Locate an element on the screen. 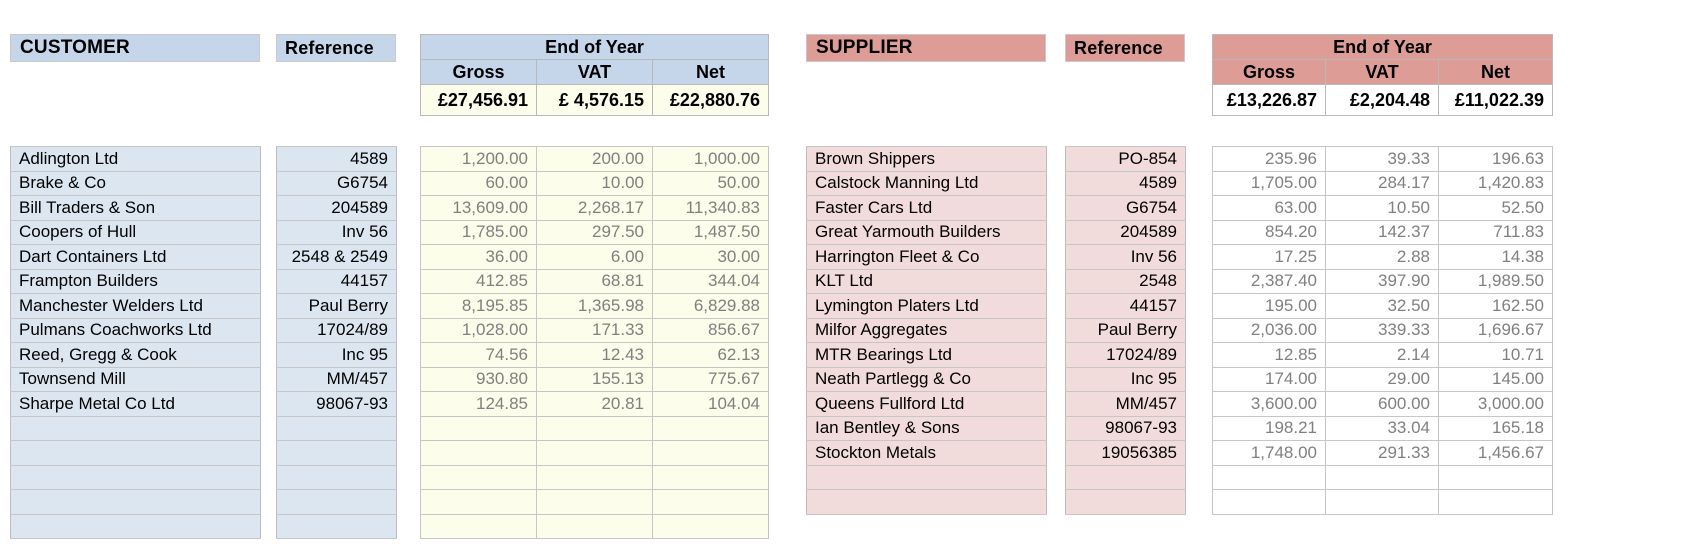 Image resolution: width=1685 pixels, height=549 pixels. customer-gross-cell: 74.56 is located at coordinates (478, 355).